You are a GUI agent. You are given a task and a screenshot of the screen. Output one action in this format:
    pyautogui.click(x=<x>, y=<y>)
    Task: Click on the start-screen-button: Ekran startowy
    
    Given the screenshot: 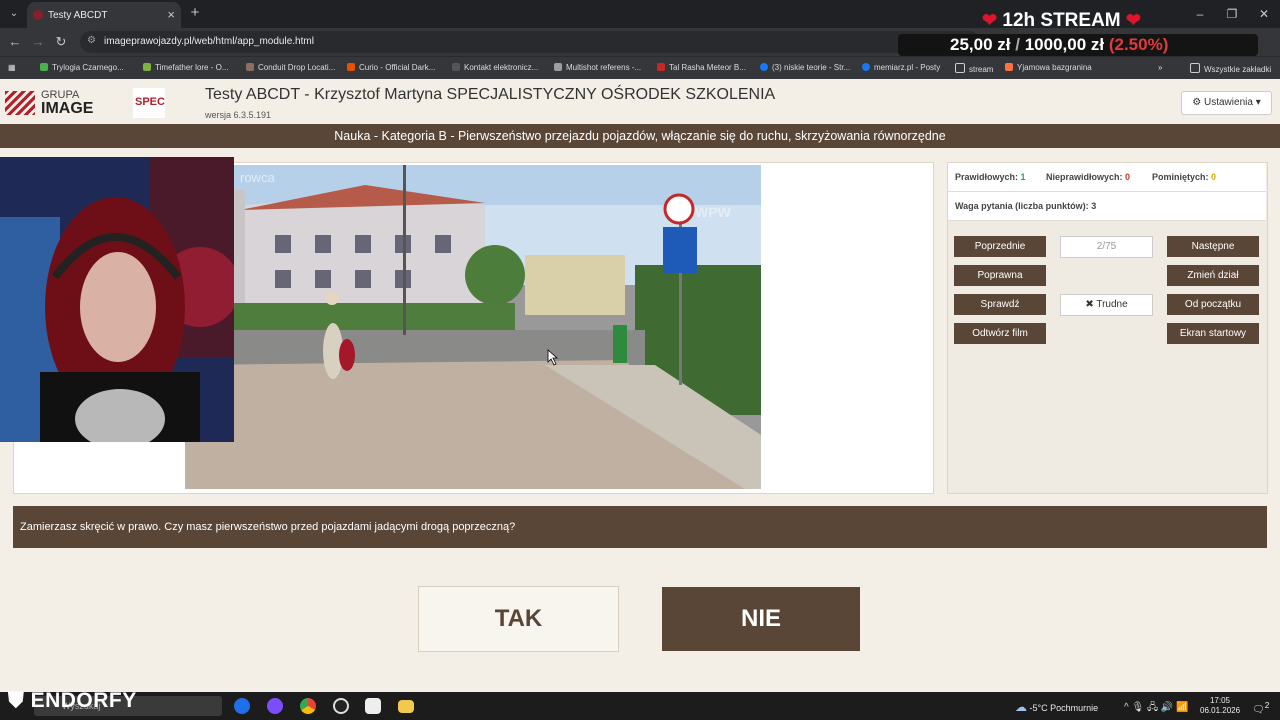 What is the action you would take?
    pyautogui.click(x=1213, y=333)
    